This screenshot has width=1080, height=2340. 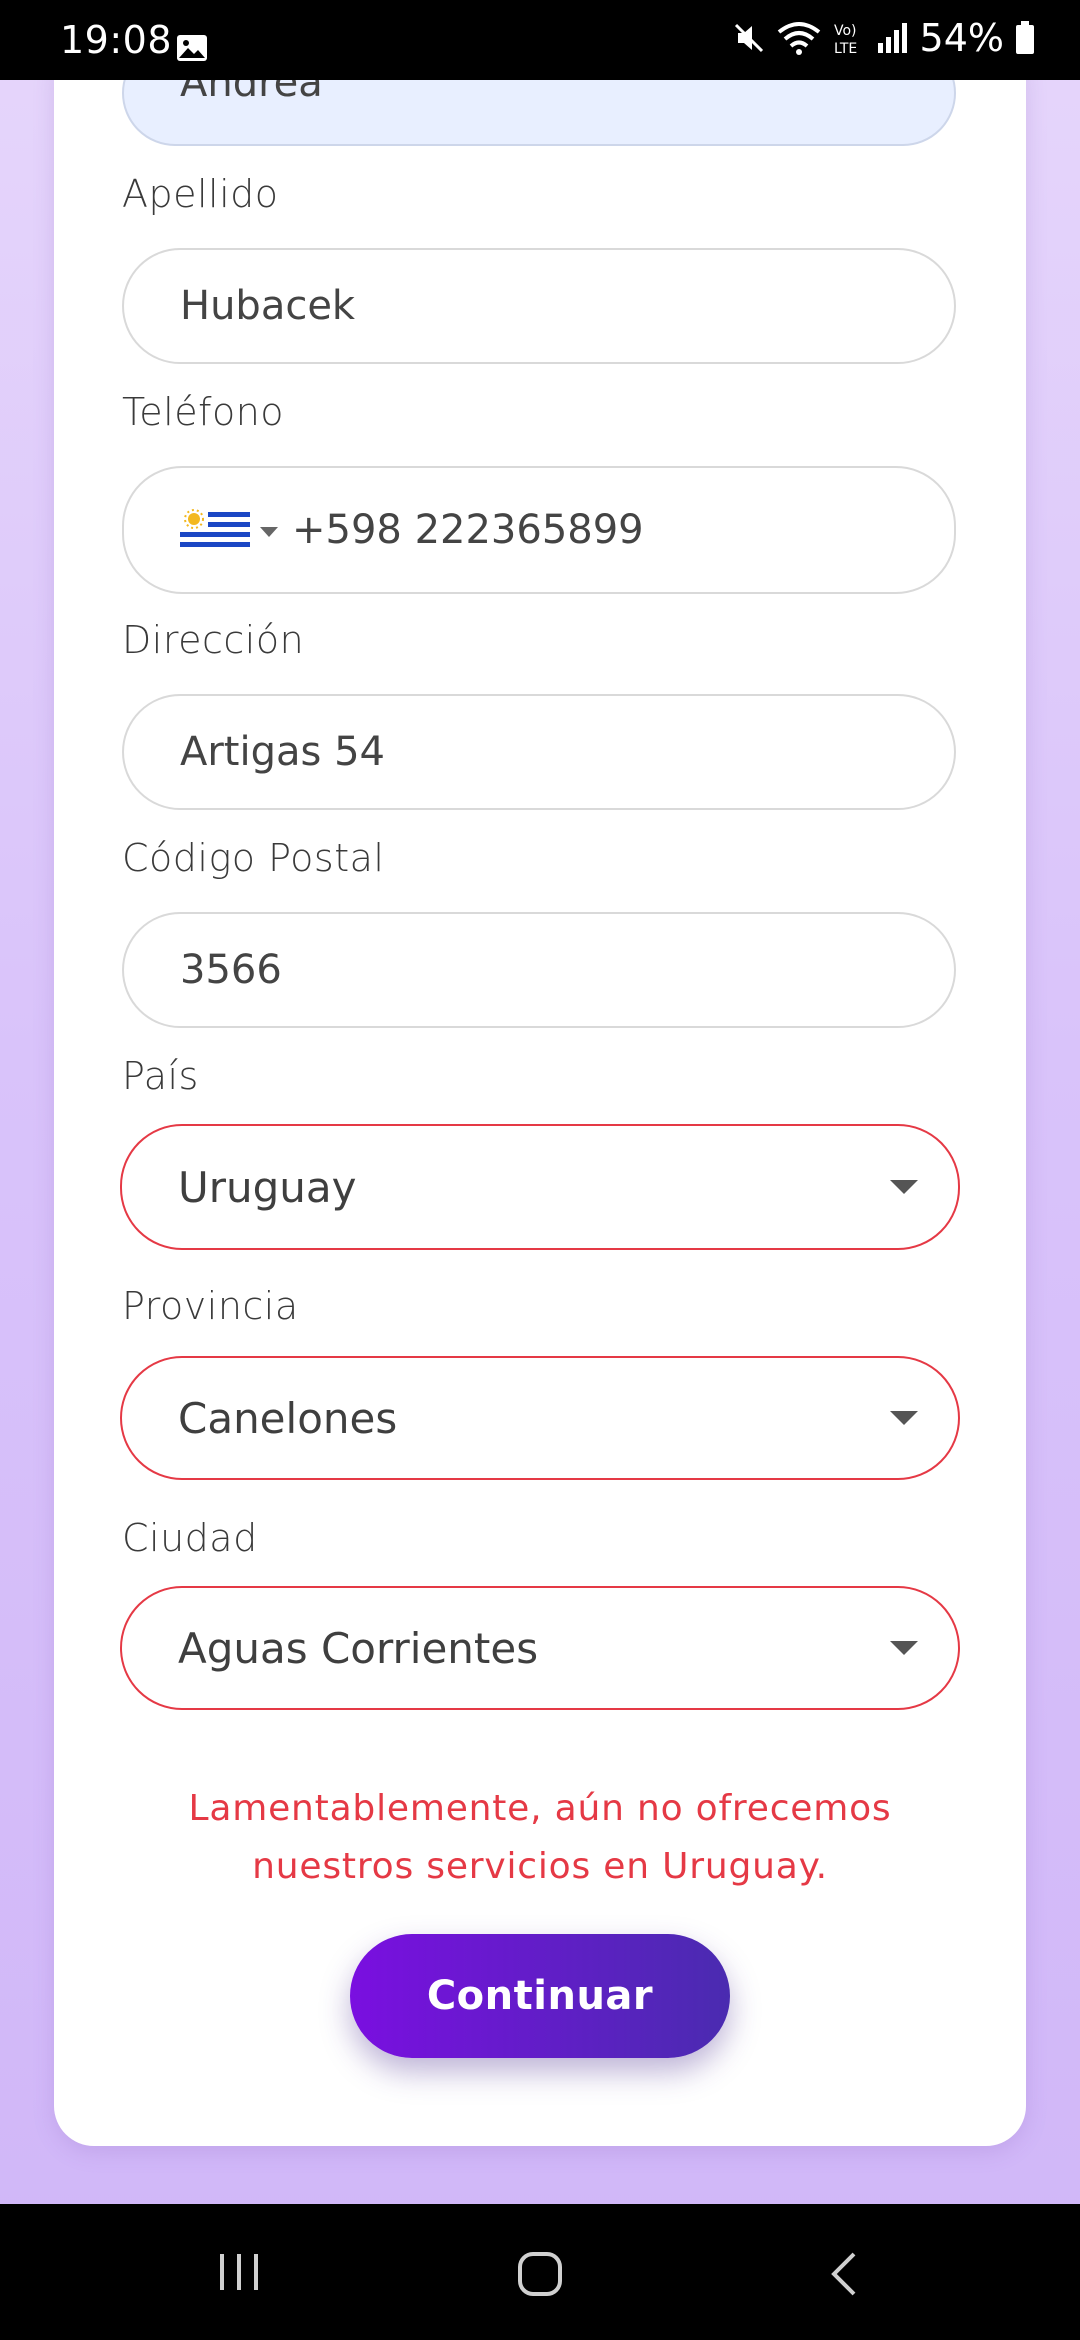 What do you see at coordinates (539, 970) in the screenshot?
I see `postal-code-field: 3566` at bounding box center [539, 970].